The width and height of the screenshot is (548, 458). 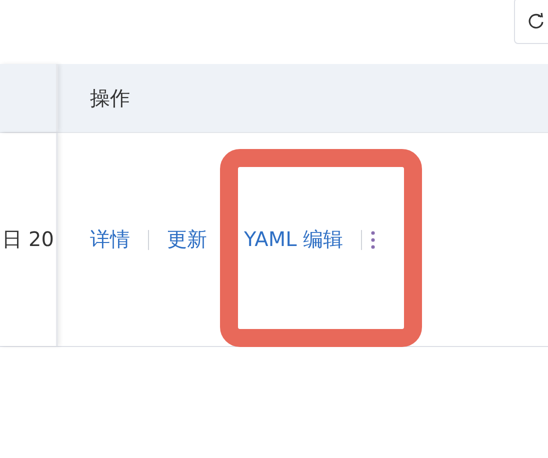 What do you see at coordinates (536, 21) in the screenshot?
I see `refresh-icon` at bounding box center [536, 21].